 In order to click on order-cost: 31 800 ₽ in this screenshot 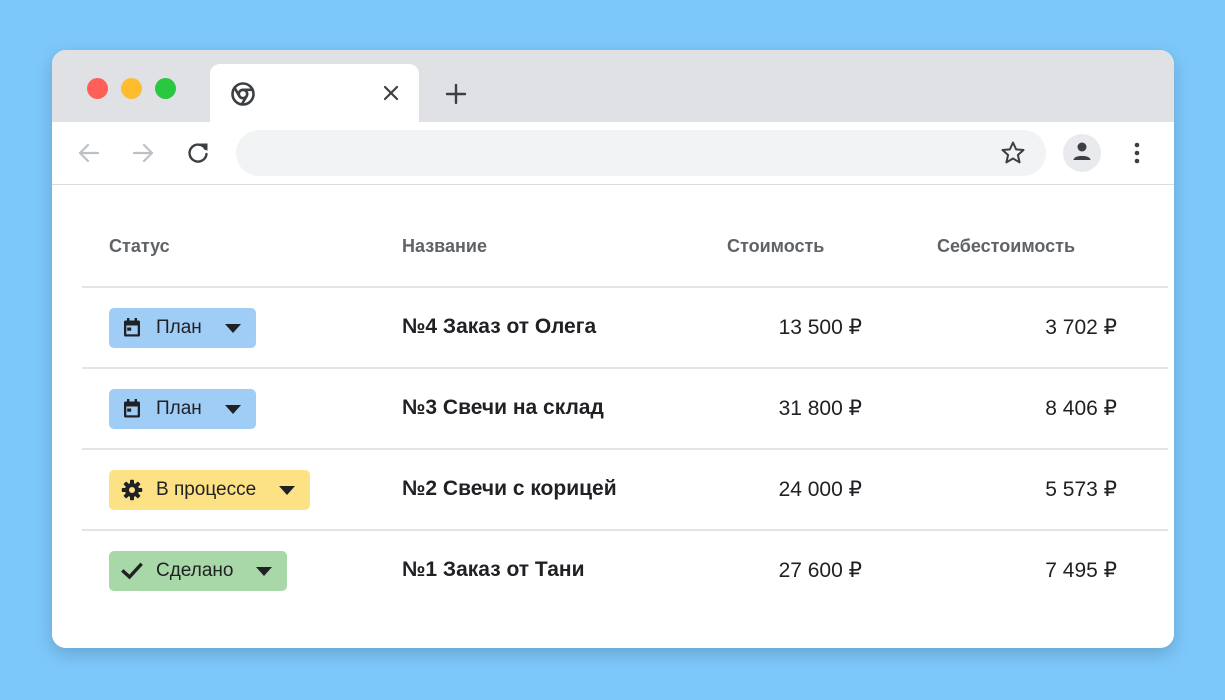, I will do `click(820, 408)`.